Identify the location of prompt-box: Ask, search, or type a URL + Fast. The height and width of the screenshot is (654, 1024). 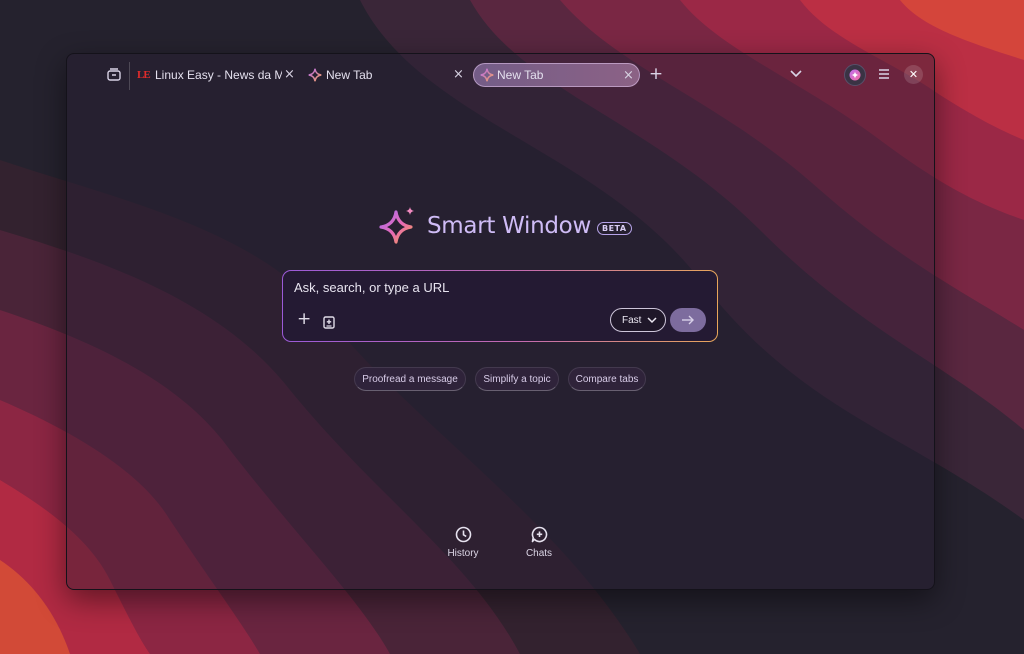
(500, 306).